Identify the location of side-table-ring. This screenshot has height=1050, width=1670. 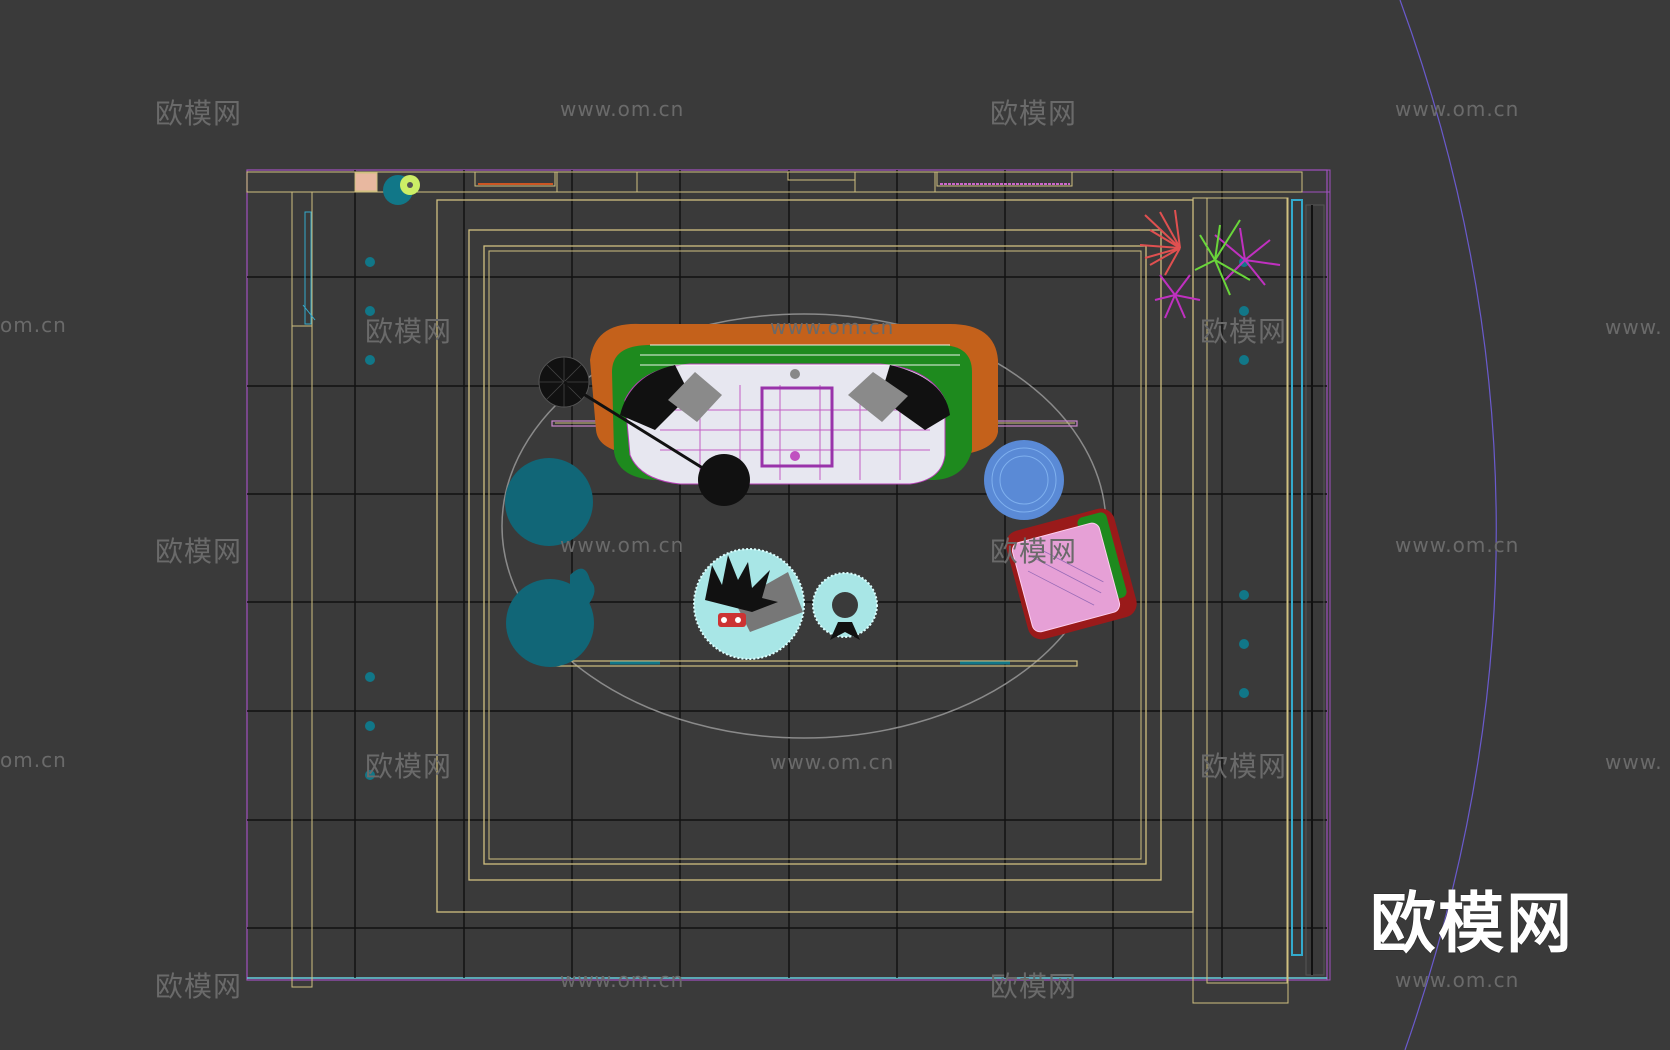
(845, 606).